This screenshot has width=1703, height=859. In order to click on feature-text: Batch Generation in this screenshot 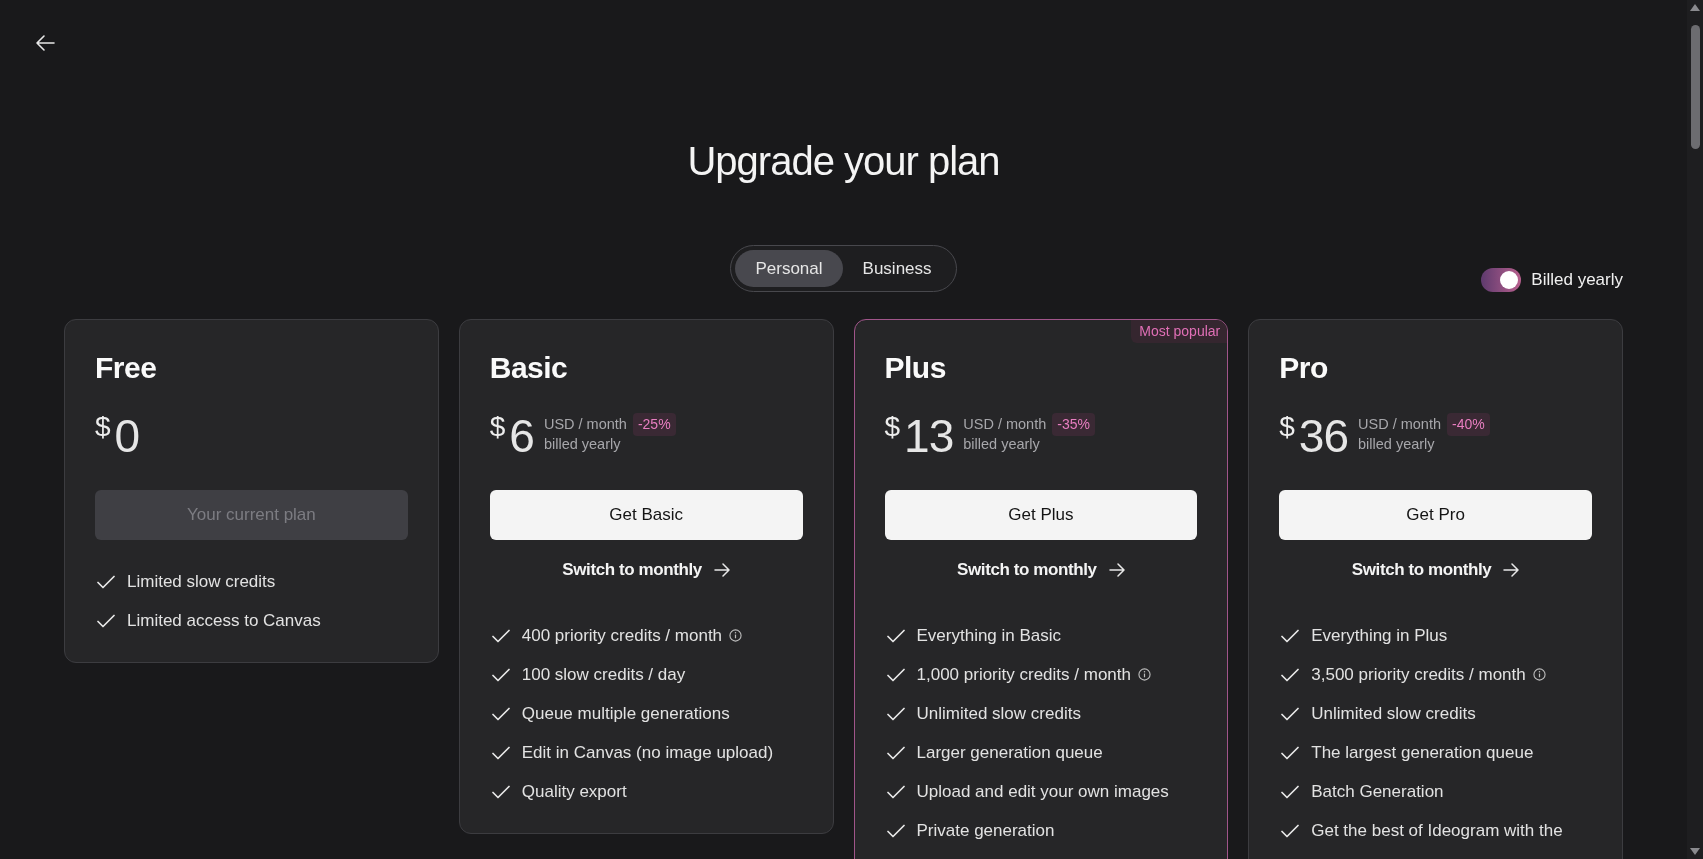, I will do `click(1377, 791)`.